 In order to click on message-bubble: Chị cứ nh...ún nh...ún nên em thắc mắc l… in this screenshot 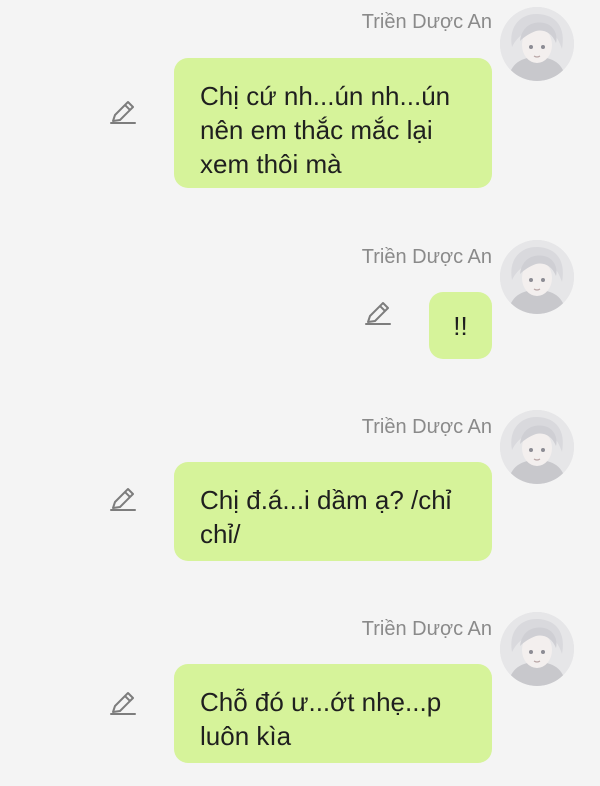, I will do `click(333, 123)`.